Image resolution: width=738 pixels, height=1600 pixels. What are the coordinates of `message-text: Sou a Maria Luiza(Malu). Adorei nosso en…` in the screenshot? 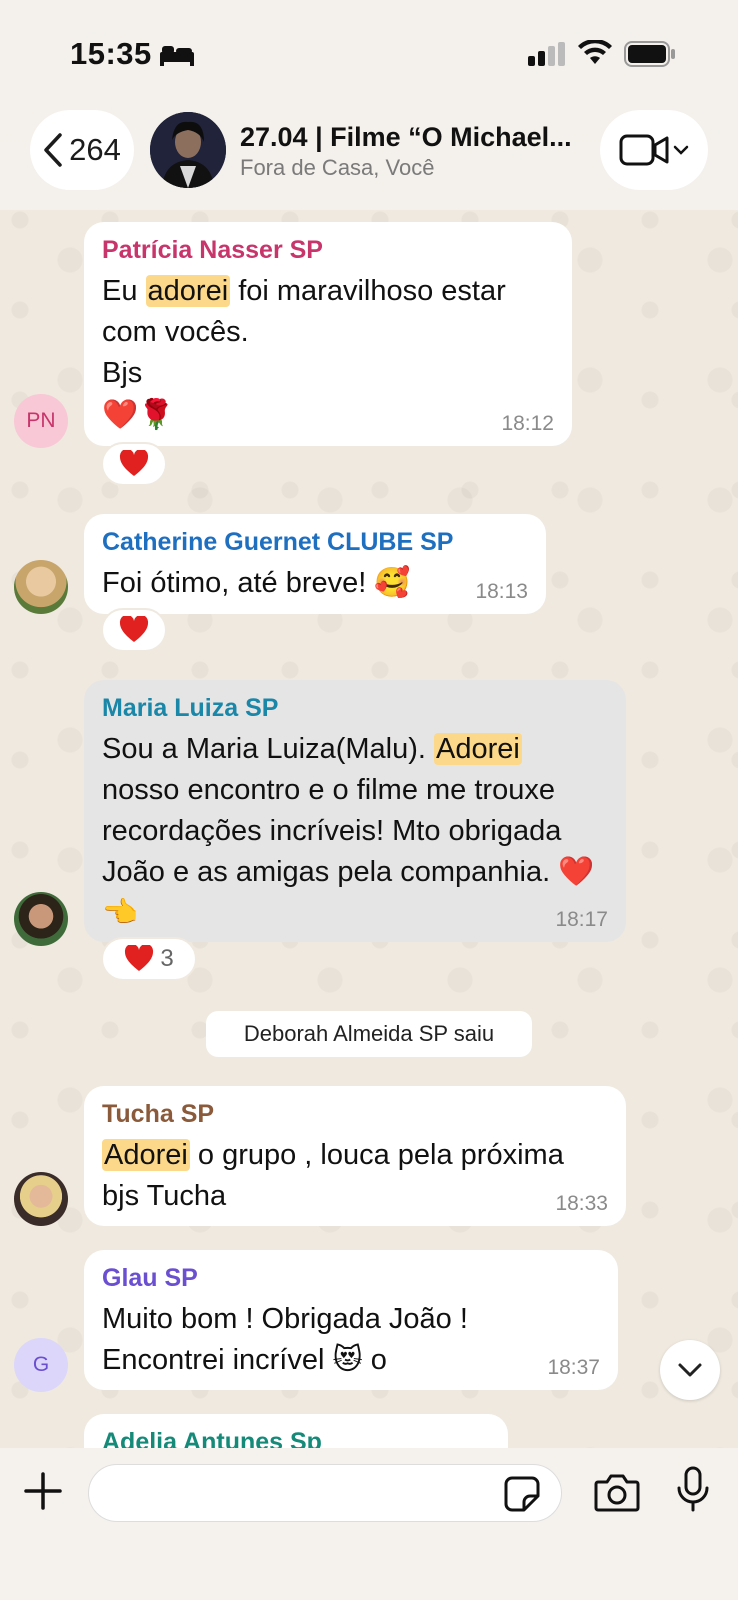 It's located at (348, 831).